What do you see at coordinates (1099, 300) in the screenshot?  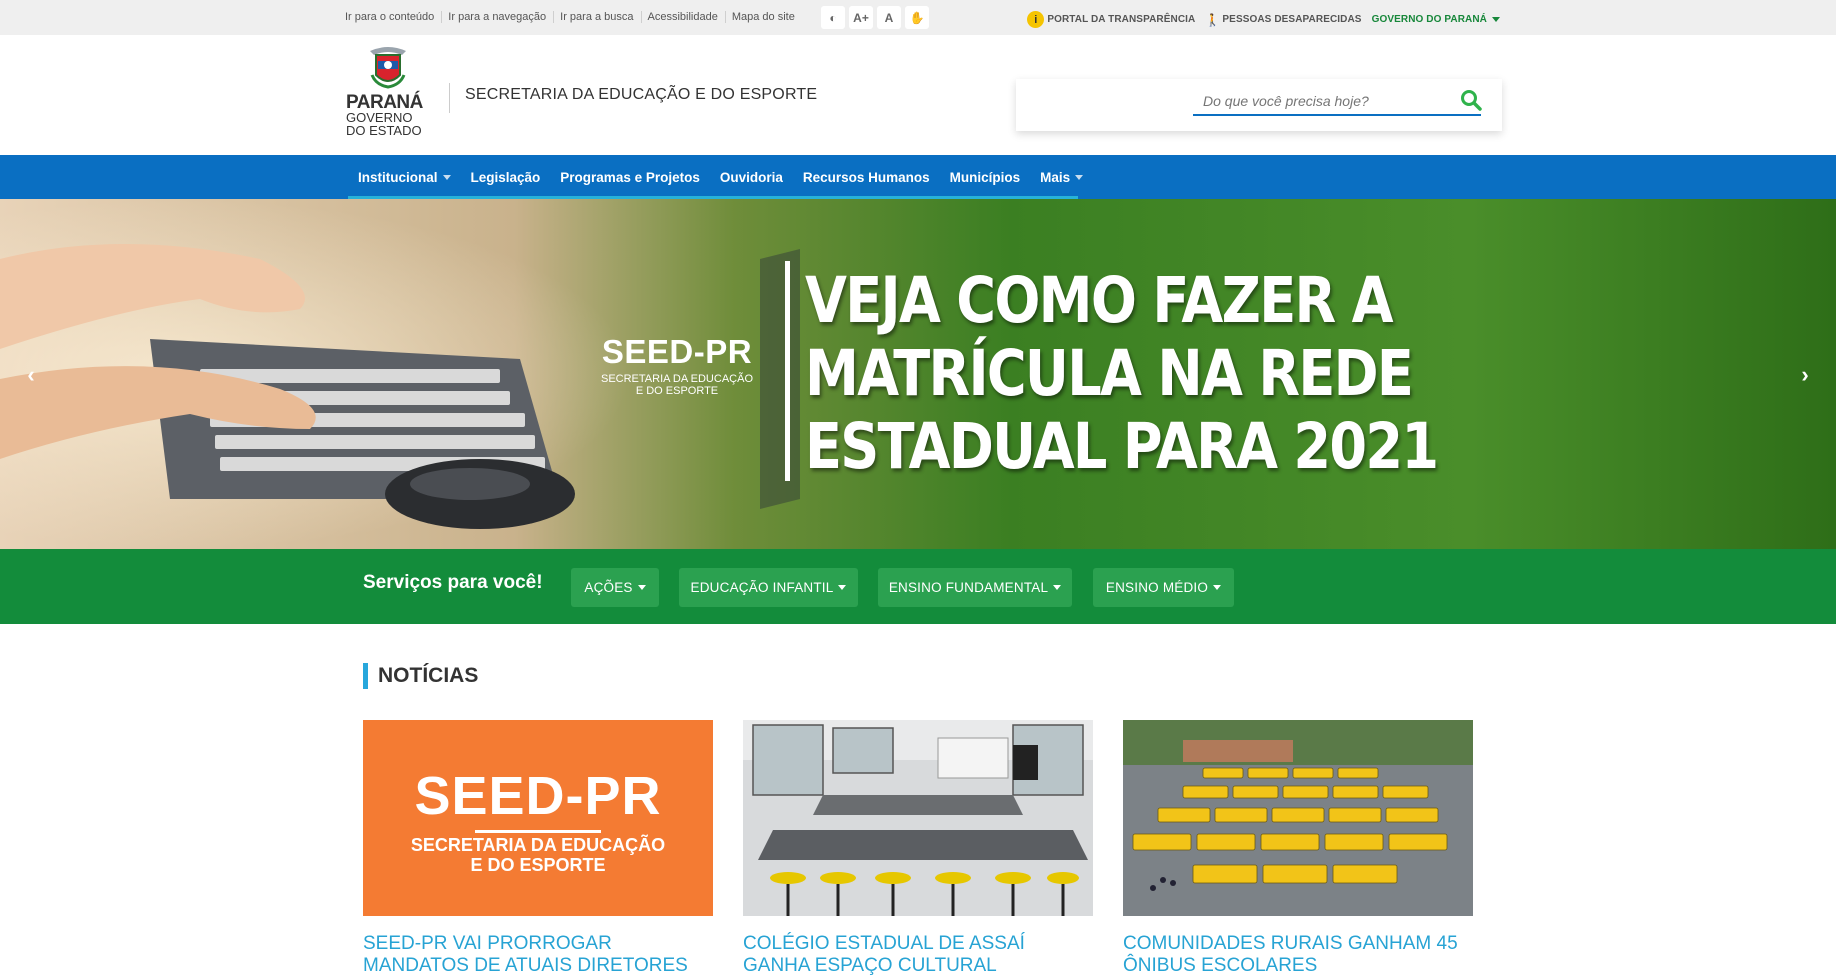 I see `banner-headline-line1: VEJA COMO FAZER A` at bounding box center [1099, 300].